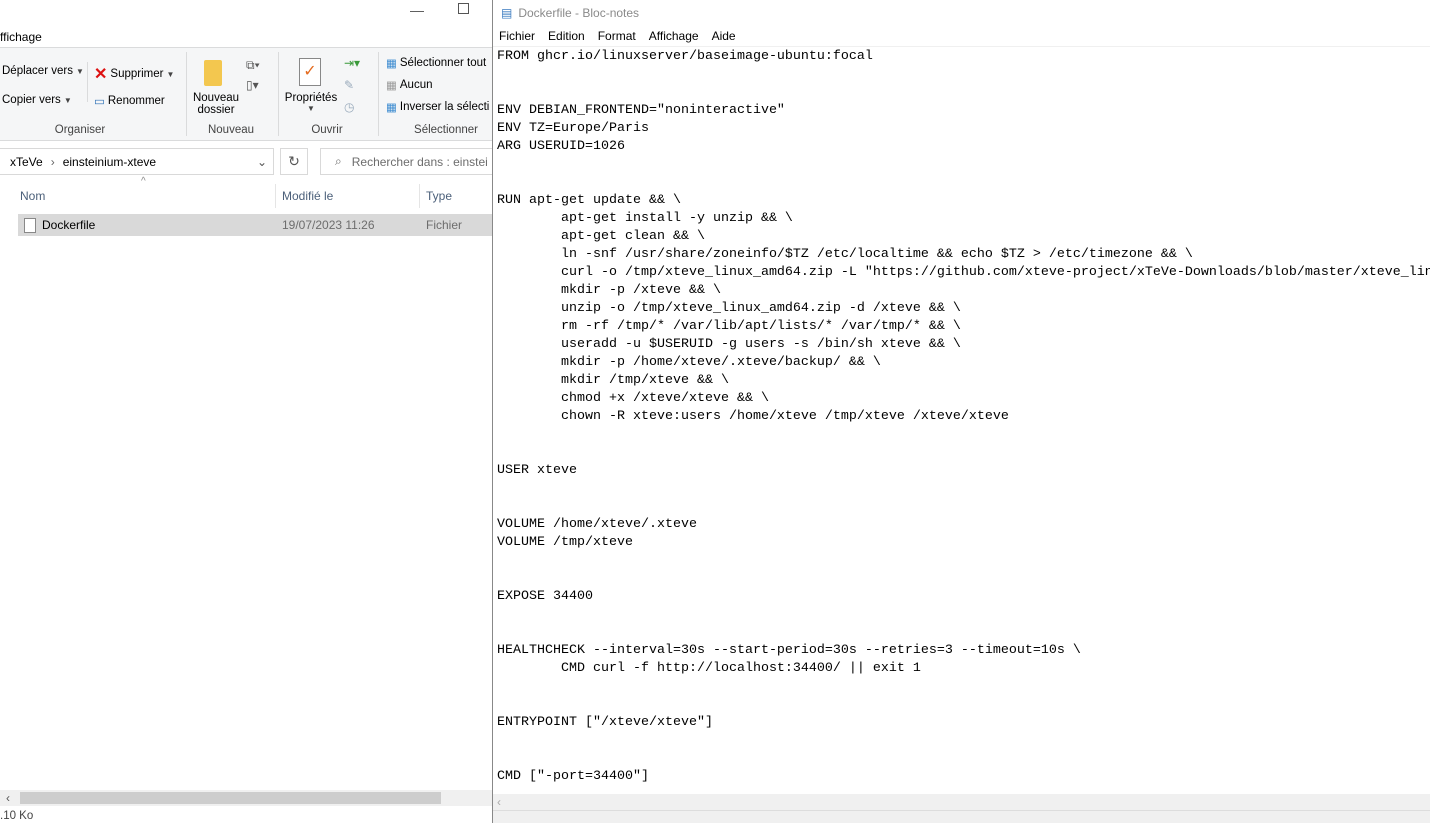 This screenshot has height=823, width=1430. What do you see at coordinates (609, 290) in the screenshot?
I see `text-line: mkdir -p /xteve && \` at bounding box center [609, 290].